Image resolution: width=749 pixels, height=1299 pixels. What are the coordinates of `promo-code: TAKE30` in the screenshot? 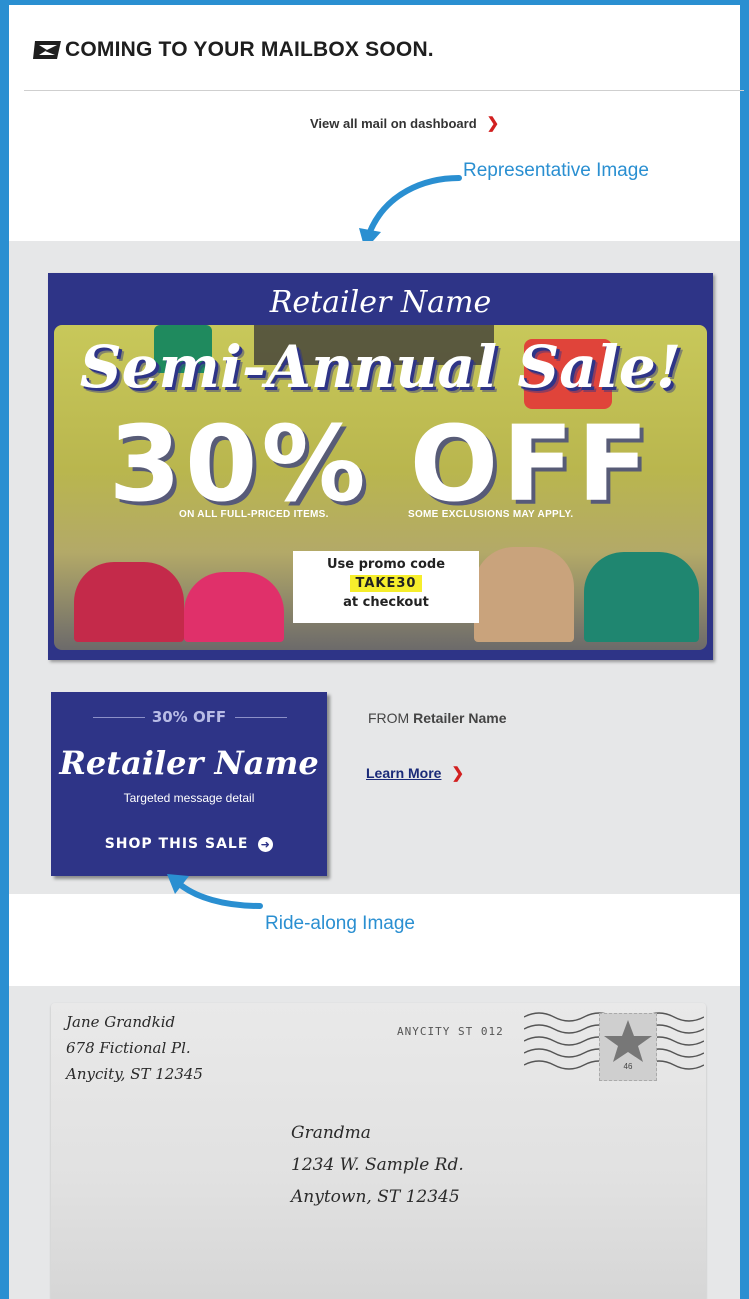 It's located at (386, 583).